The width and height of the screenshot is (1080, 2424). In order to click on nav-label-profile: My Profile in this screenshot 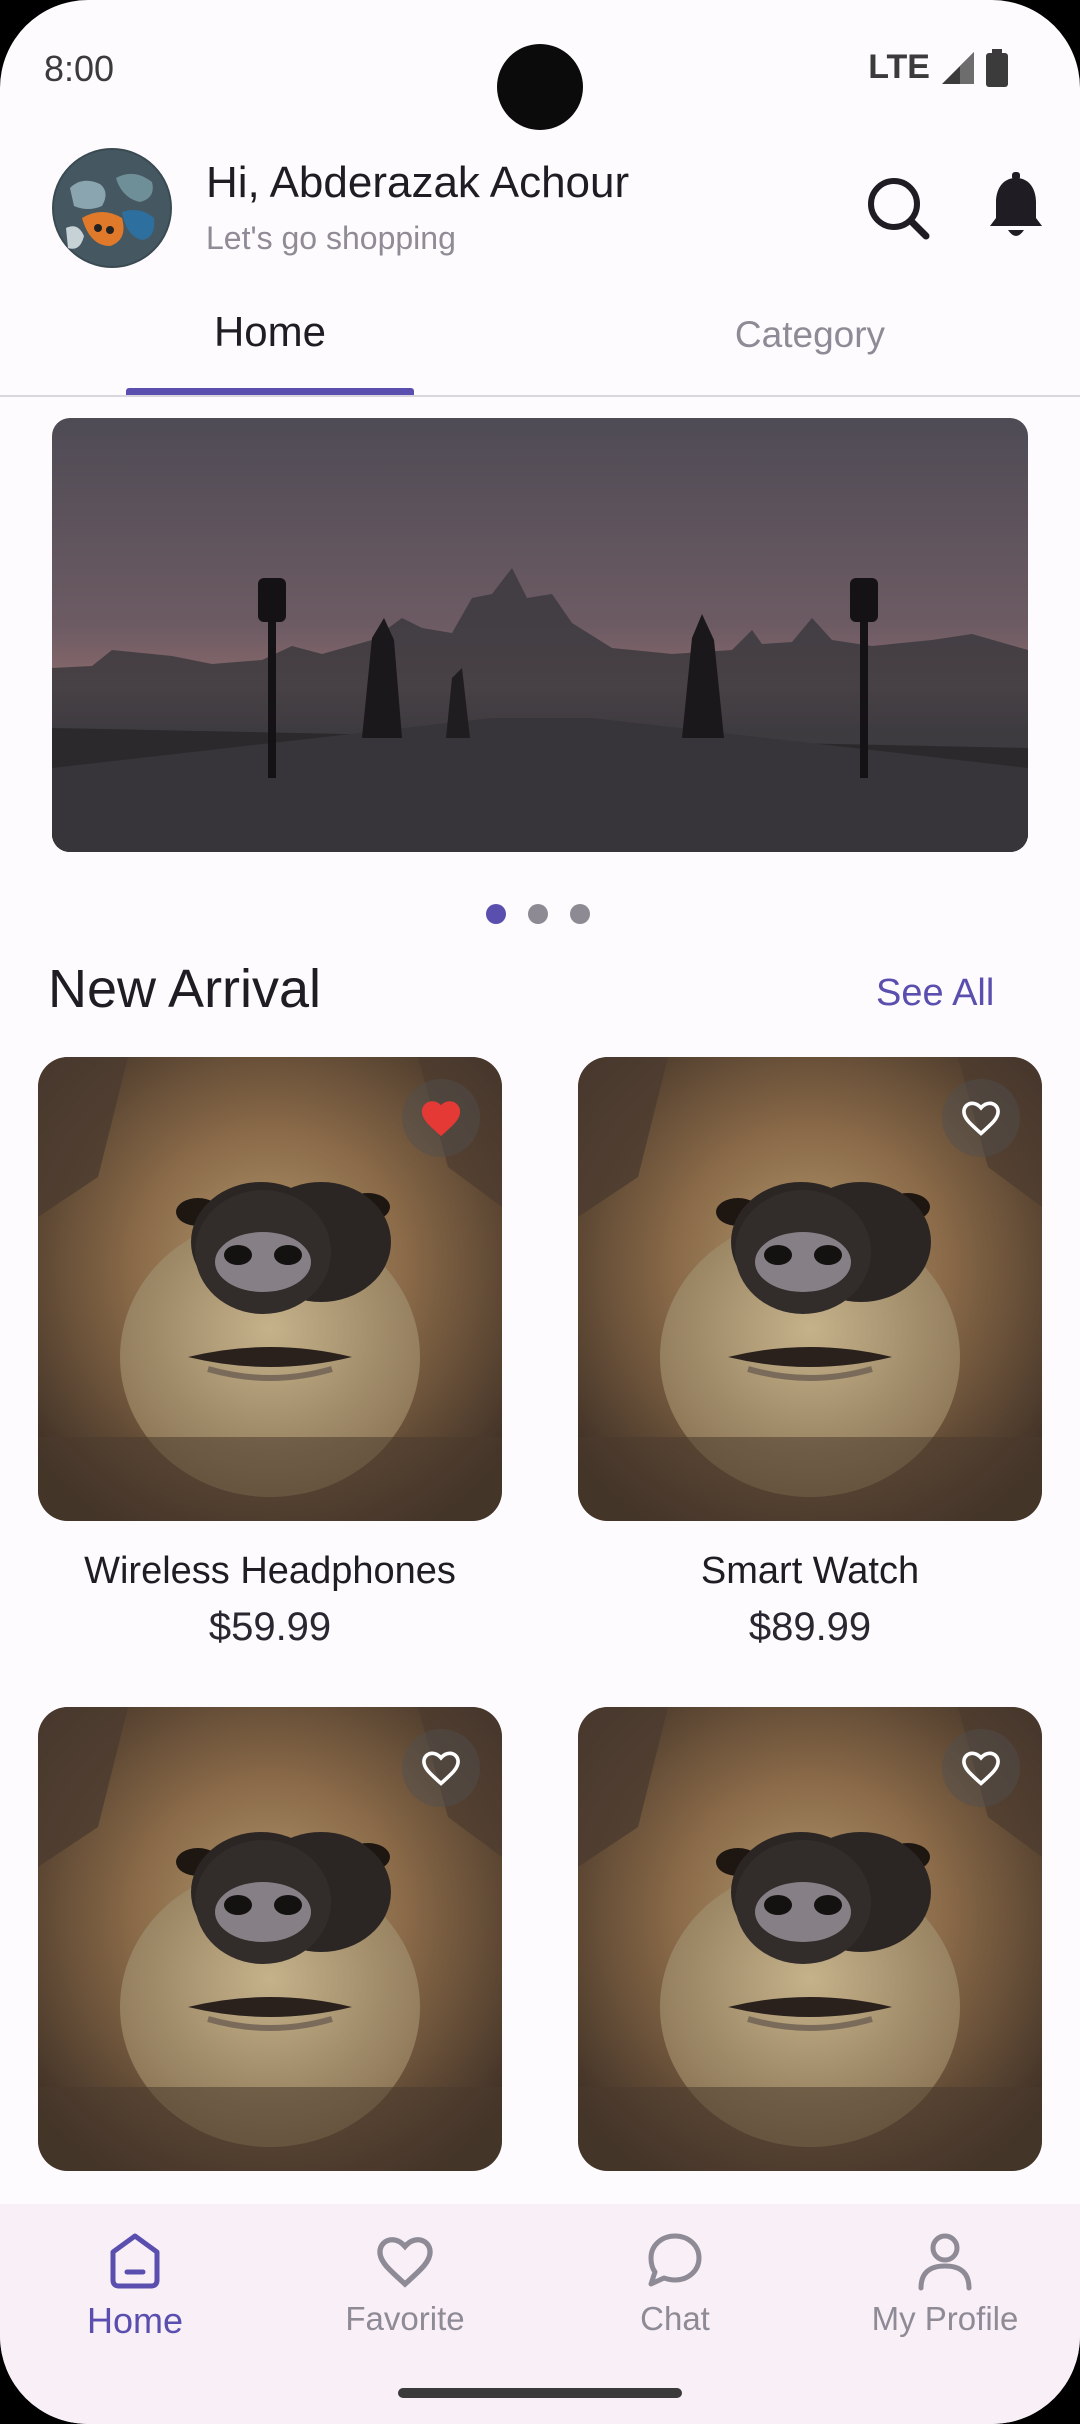, I will do `click(945, 2318)`.